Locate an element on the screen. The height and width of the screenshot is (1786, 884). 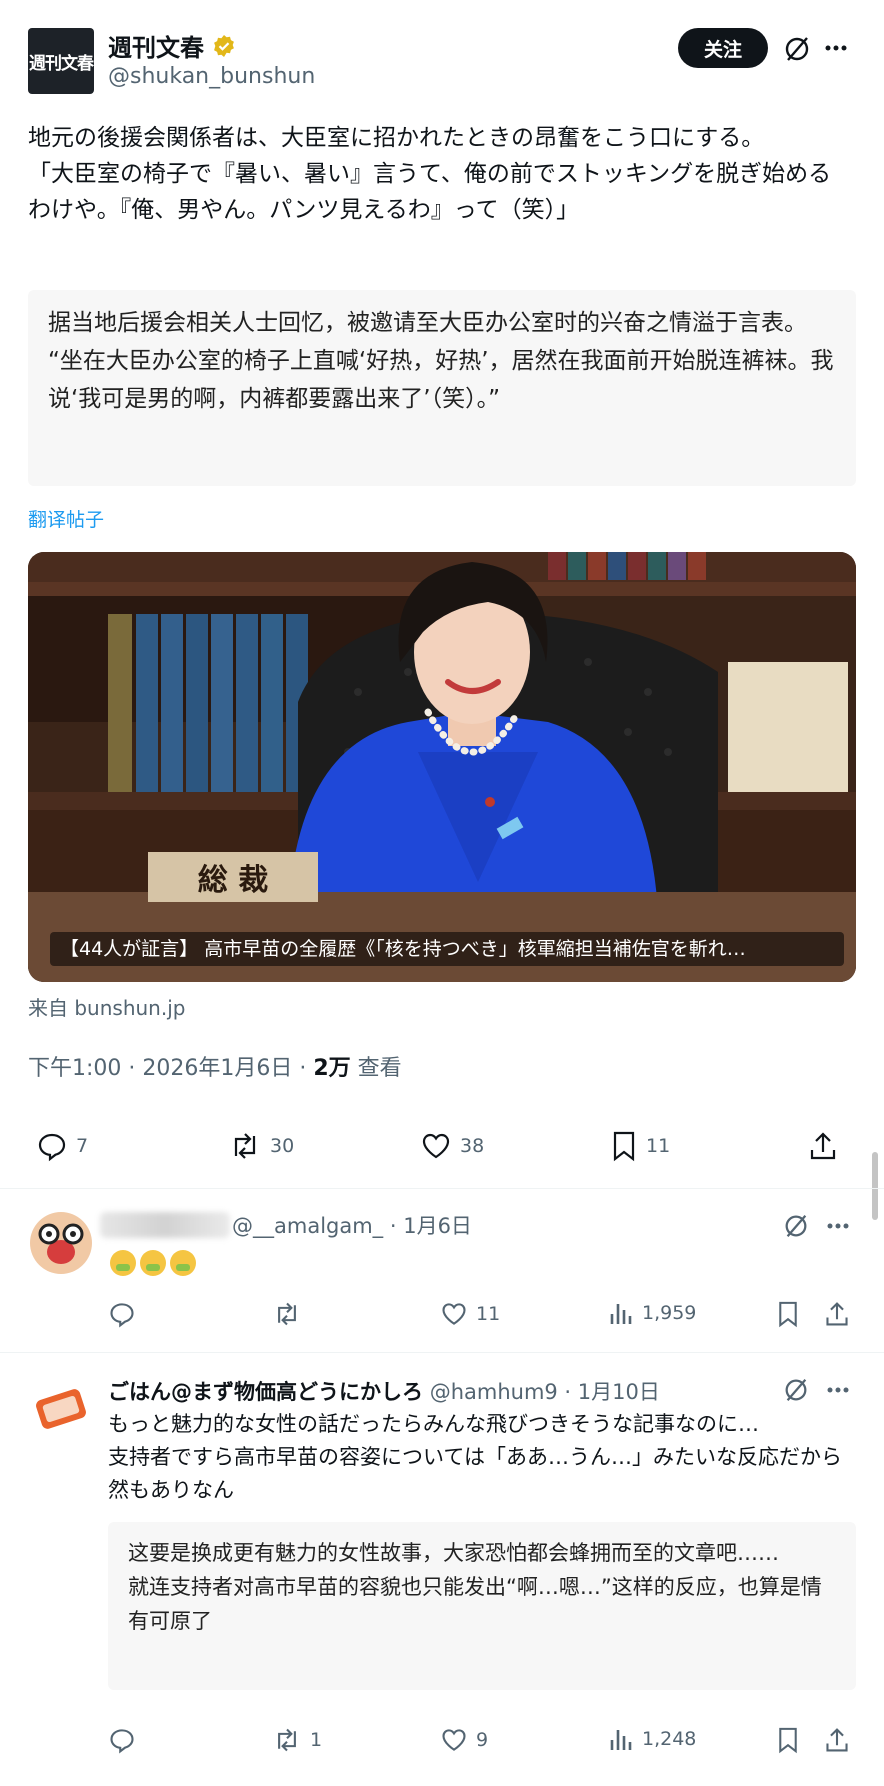
like-count: 9 is located at coordinates (482, 1740).